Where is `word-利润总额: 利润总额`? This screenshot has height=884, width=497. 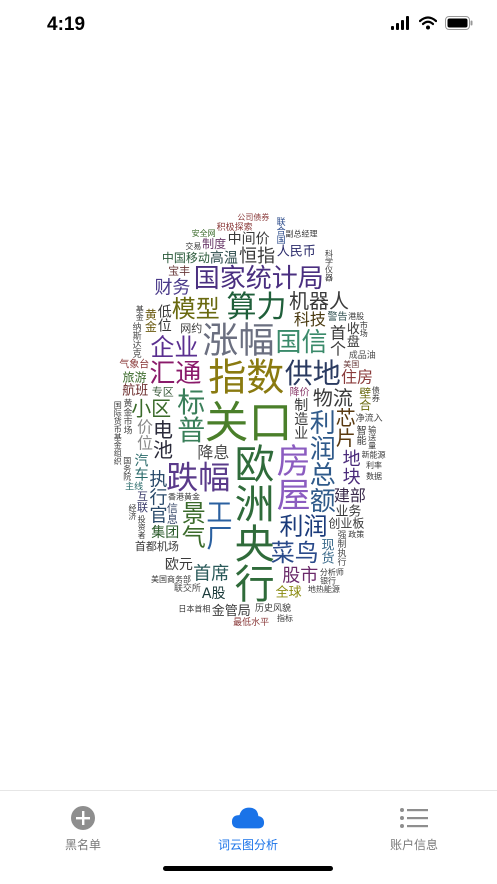
word-利润总额: 利润总额 is located at coordinates (320, 461).